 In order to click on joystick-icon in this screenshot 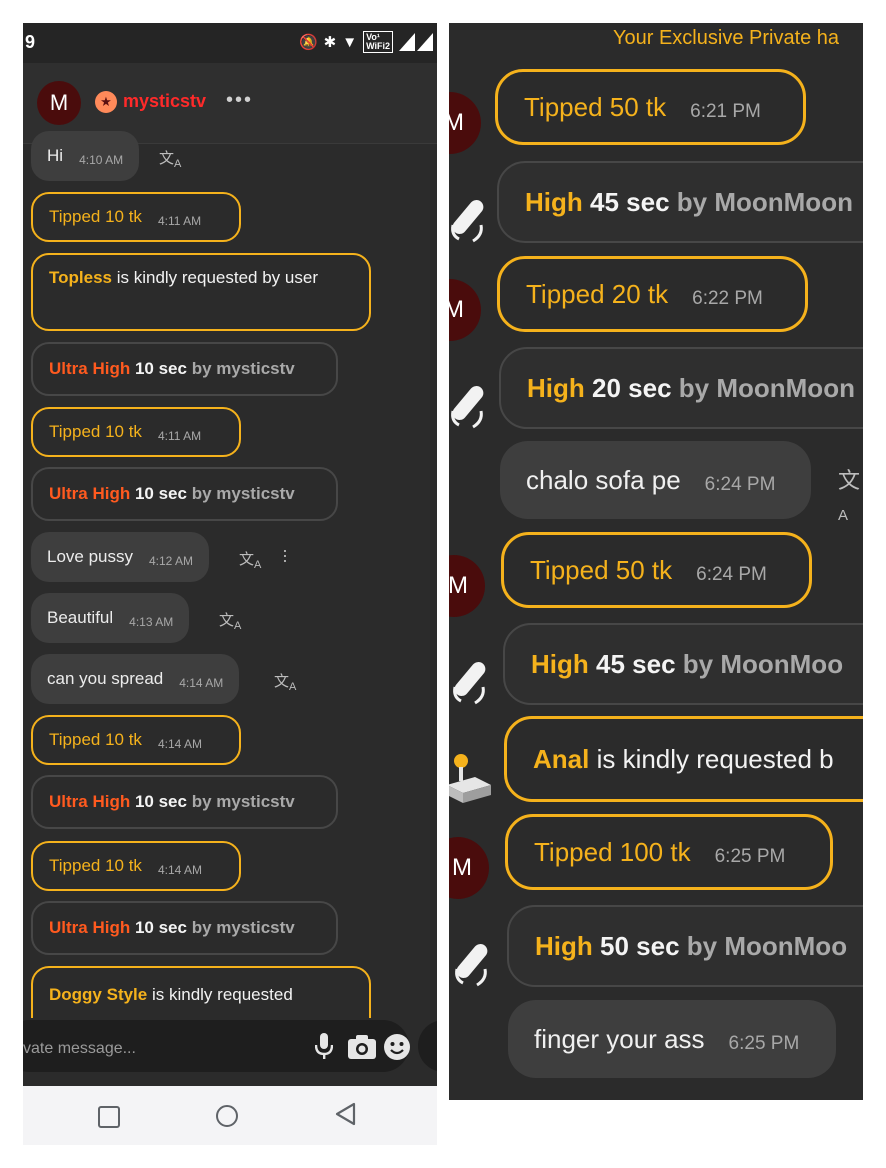, I will do `click(470, 778)`.